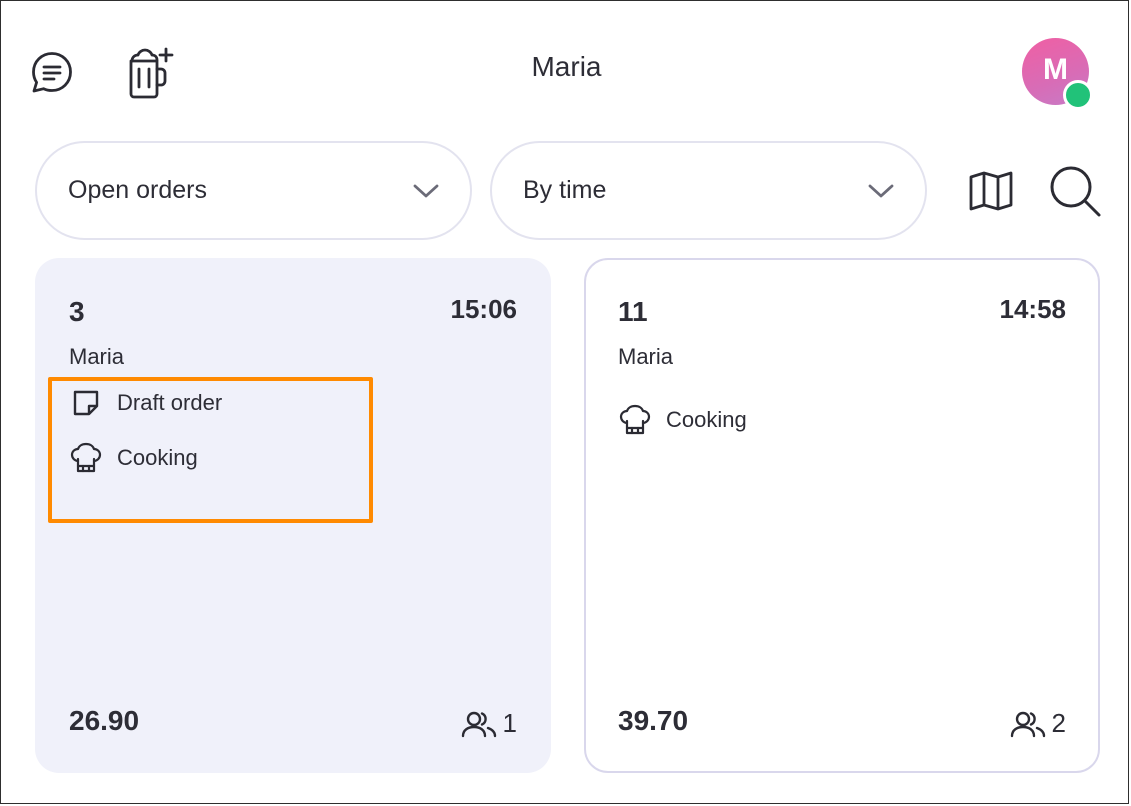 The height and width of the screenshot is (806, 1131). Describe the element at coordinates (1075, 191) in the screenshot. I see `search-icon` at that location.